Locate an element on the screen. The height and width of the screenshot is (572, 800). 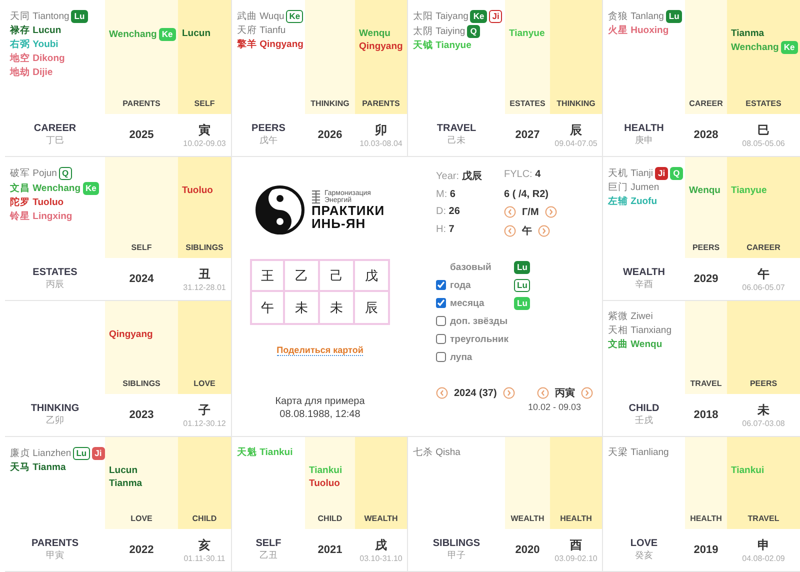
column-label: ESTATES is located at coordinates (763, 104).